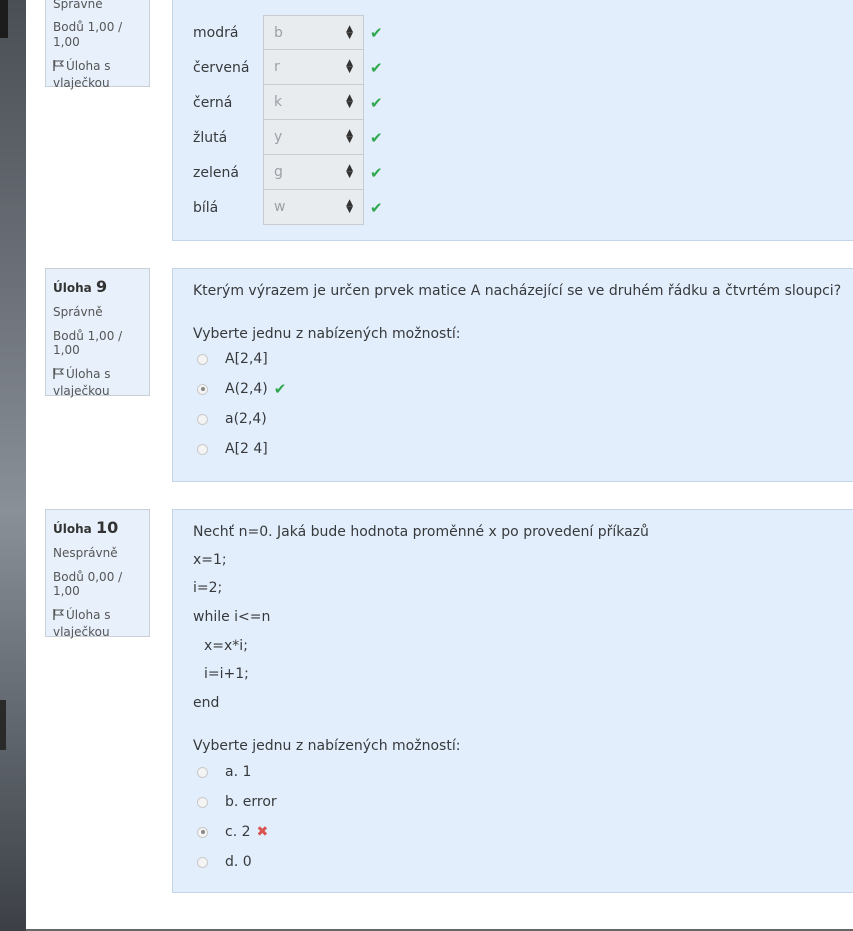 Image resolution: width=853 pixels, height=931 pixels. What do you see at coordinates (246, 389) in the screenshot?
I see `option-label: A(2,4)` at bounding box center [246, 389].